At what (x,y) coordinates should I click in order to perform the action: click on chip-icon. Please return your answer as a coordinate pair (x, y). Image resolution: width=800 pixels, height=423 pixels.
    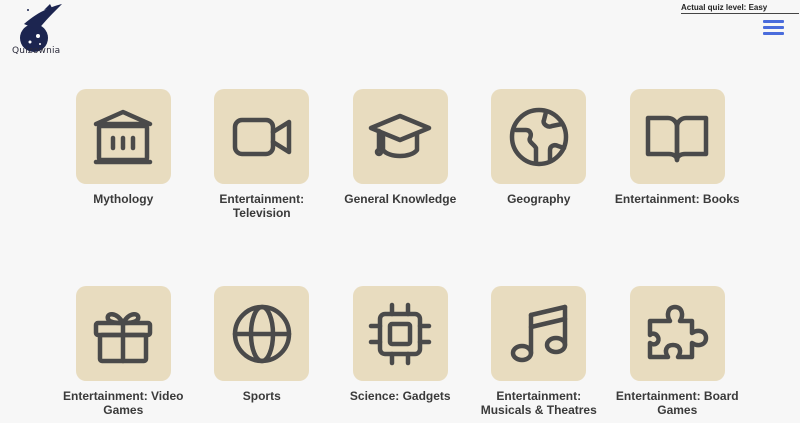
    Looking at the image, I should click on (400, 333).